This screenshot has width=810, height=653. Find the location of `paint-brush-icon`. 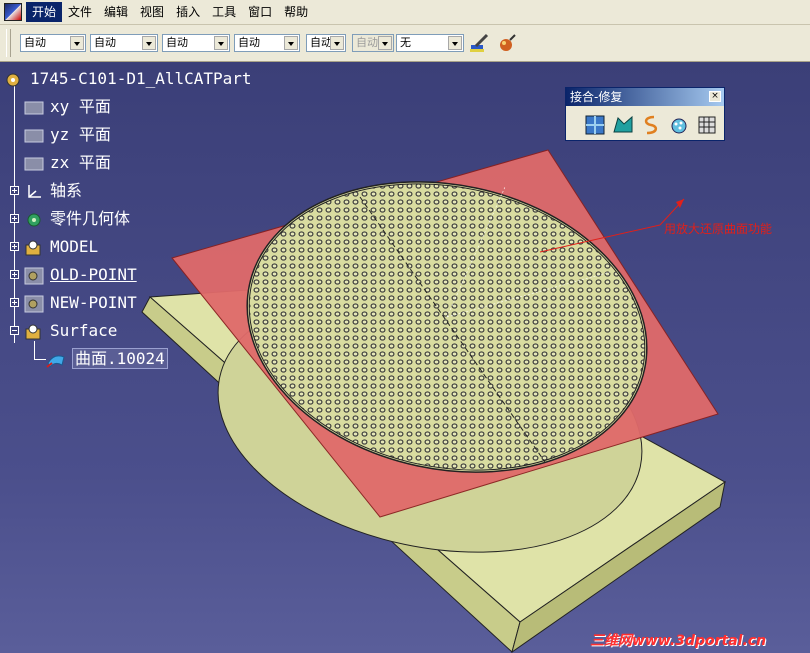

paint-brush-icon is located at coordinates (479, 43).